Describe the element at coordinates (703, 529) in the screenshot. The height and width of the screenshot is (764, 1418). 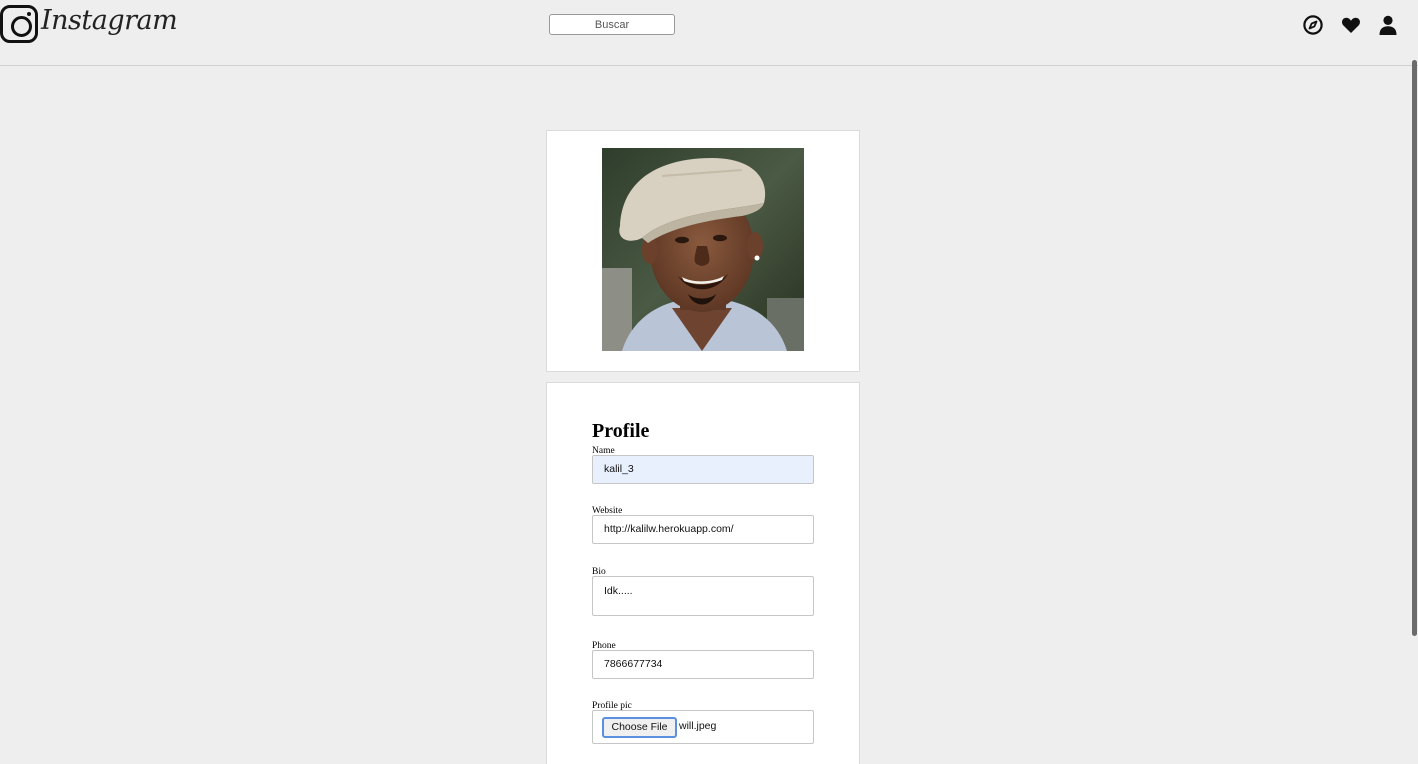
I see `website-field: http://kalilw.herokuapp.com/` at that location.